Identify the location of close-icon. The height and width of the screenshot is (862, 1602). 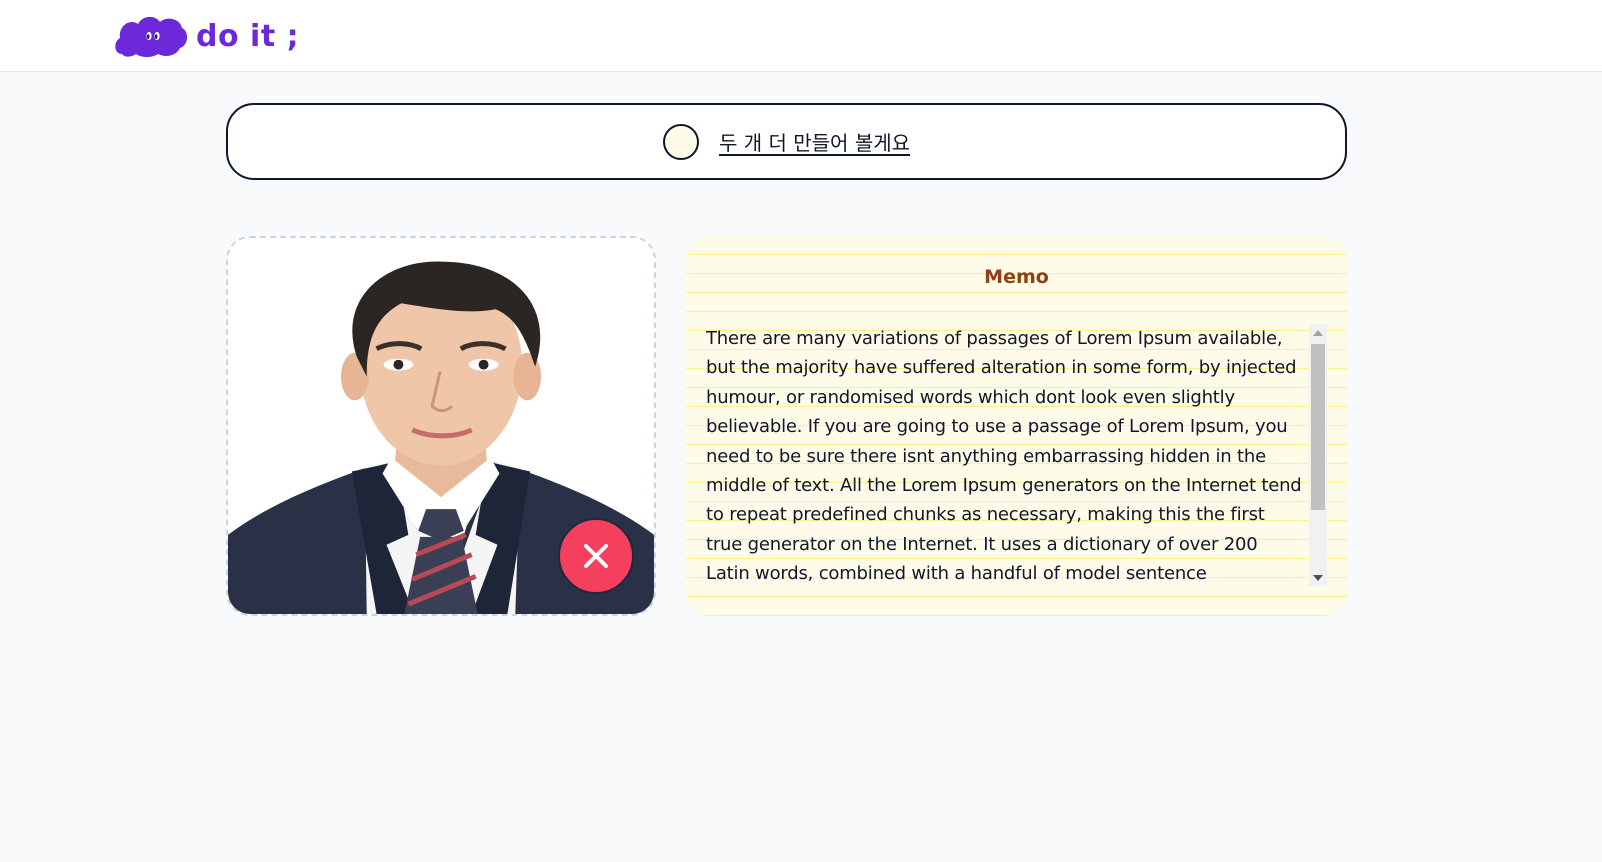
(596, 556).